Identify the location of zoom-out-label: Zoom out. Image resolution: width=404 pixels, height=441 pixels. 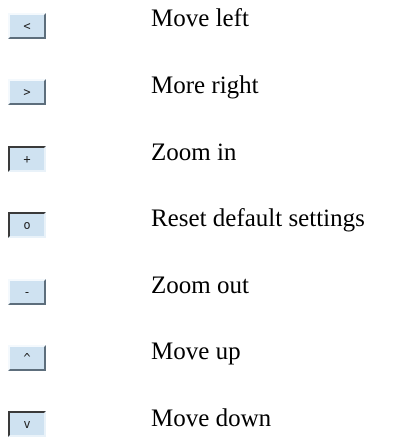
(200, 285).